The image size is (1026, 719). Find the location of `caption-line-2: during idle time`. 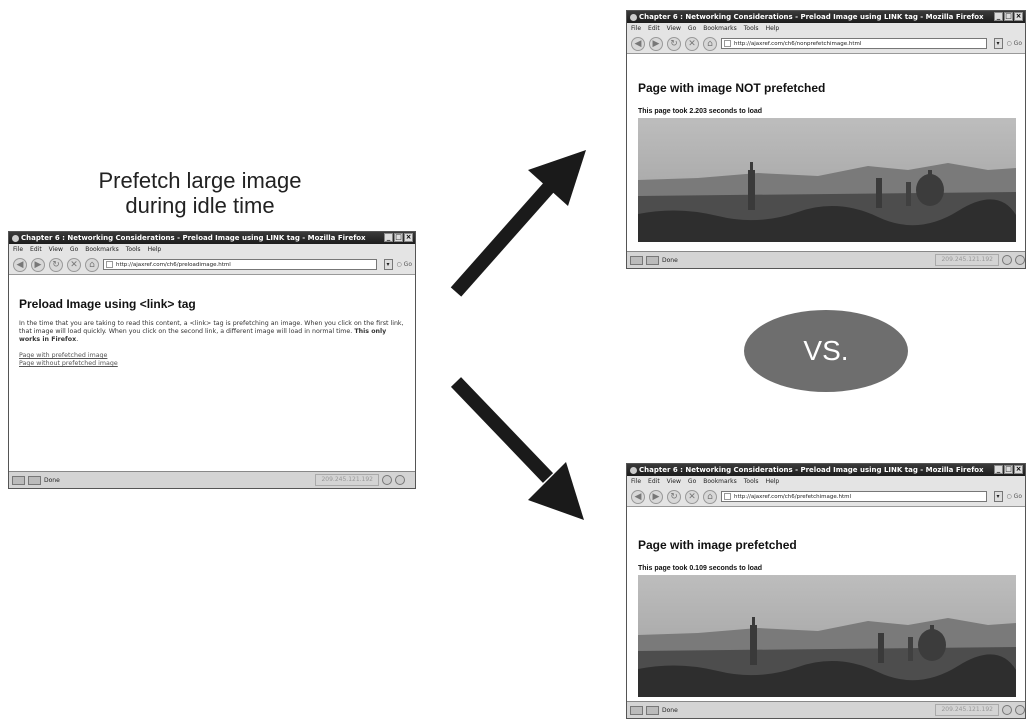

caption-line-2: during idle time is located at coordinates (200, 205).